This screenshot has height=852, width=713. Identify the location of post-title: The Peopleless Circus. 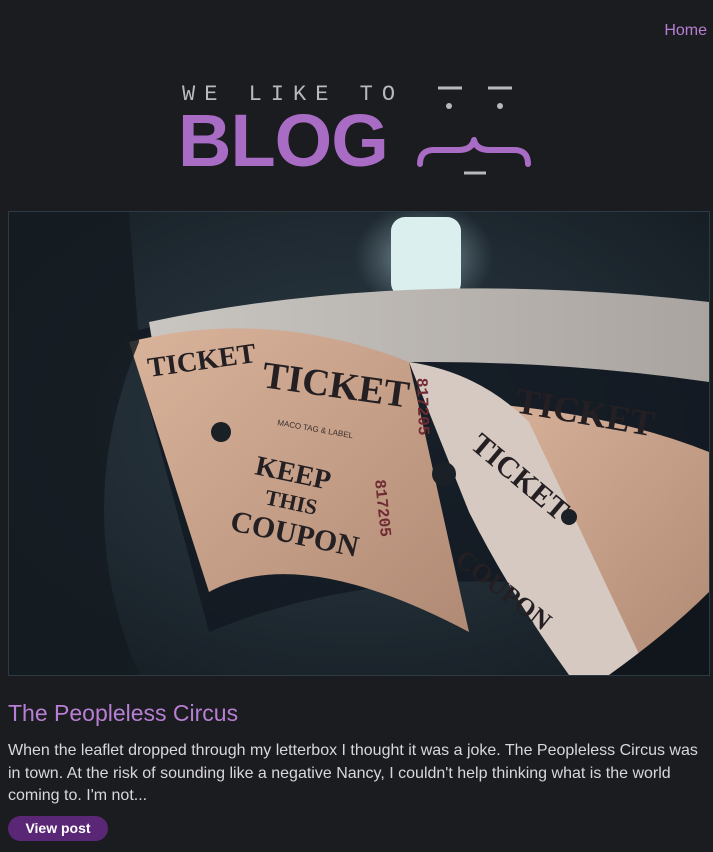
(123, 713).